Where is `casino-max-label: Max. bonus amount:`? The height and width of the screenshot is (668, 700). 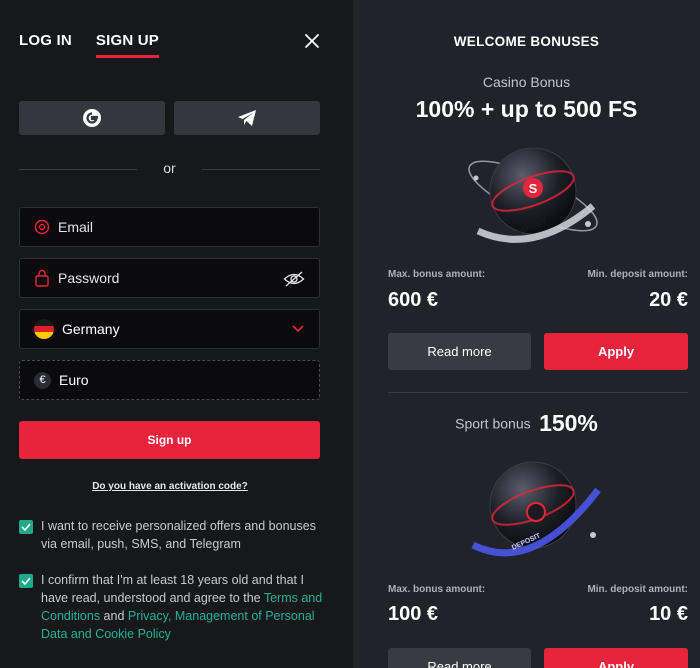 casino-max-label: Max. bonus amount: is located at coordinates (437, 274).